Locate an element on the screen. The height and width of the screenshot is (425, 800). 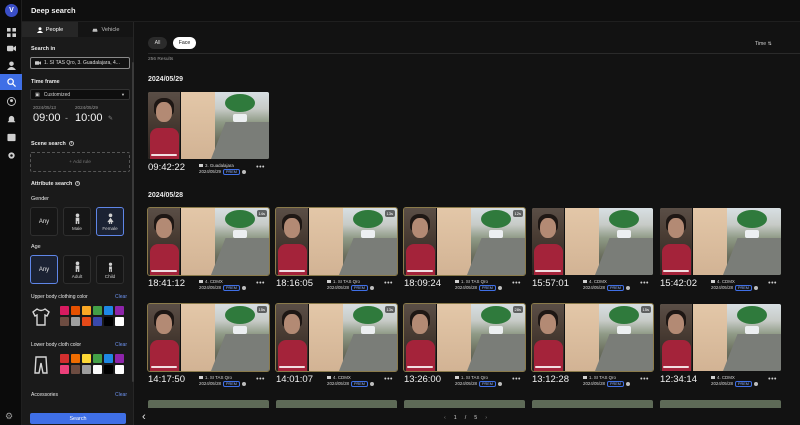
filter-face: Face is located at coordinates (184, 43).